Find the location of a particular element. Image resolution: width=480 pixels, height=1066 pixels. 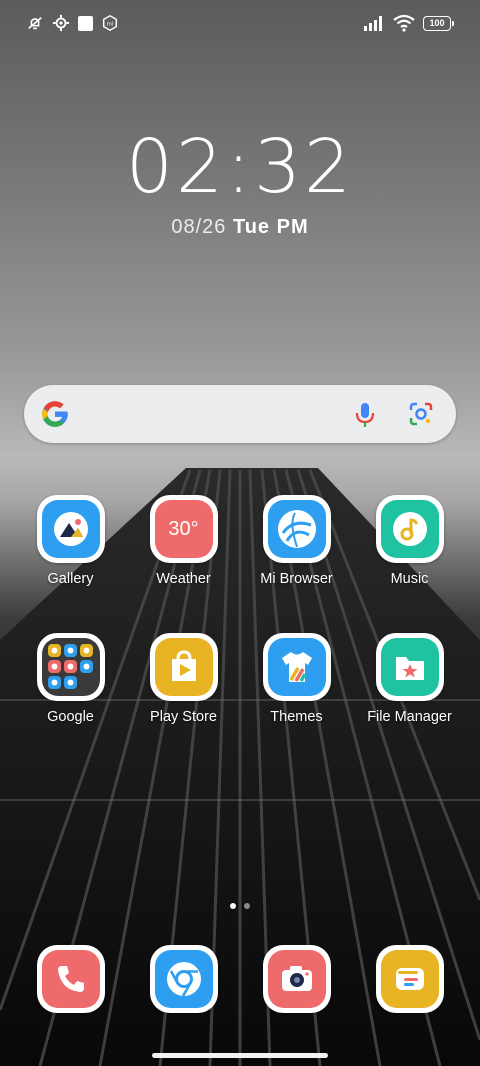

chrome-icon is located at coordinates (183, 979).